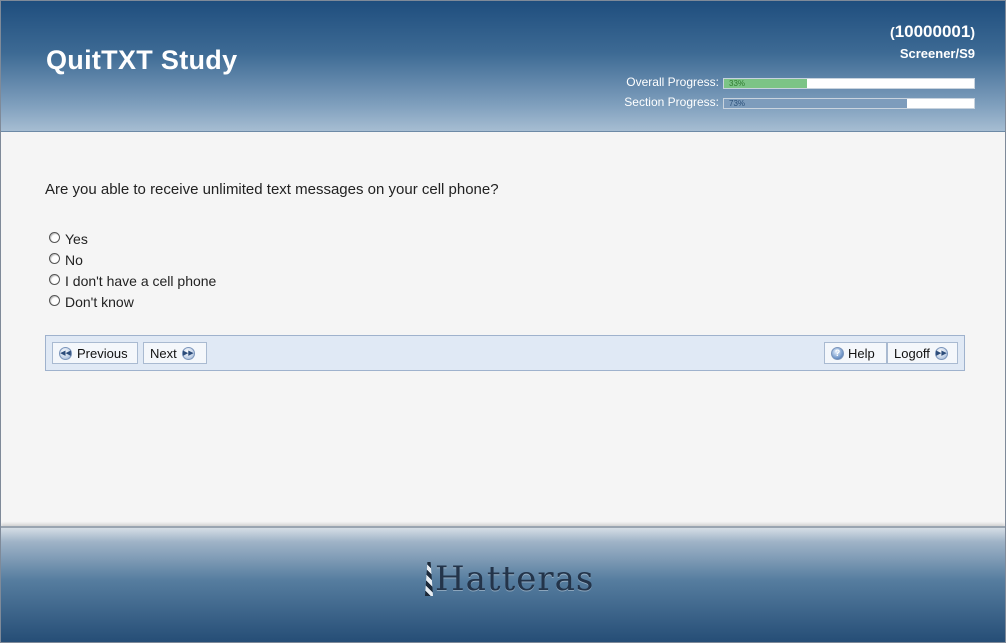  What do you see at coordinates (937, 53) in the screenshot?
I see `section-code: Screener/S9` at bounding box center [937, 53].